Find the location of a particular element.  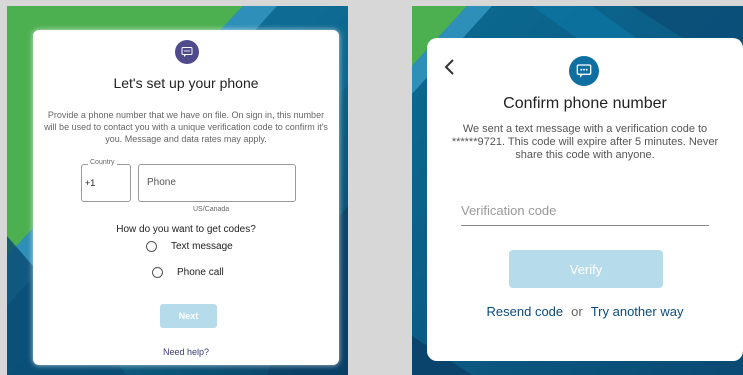

phone-input is located at coordinates (217, 182).